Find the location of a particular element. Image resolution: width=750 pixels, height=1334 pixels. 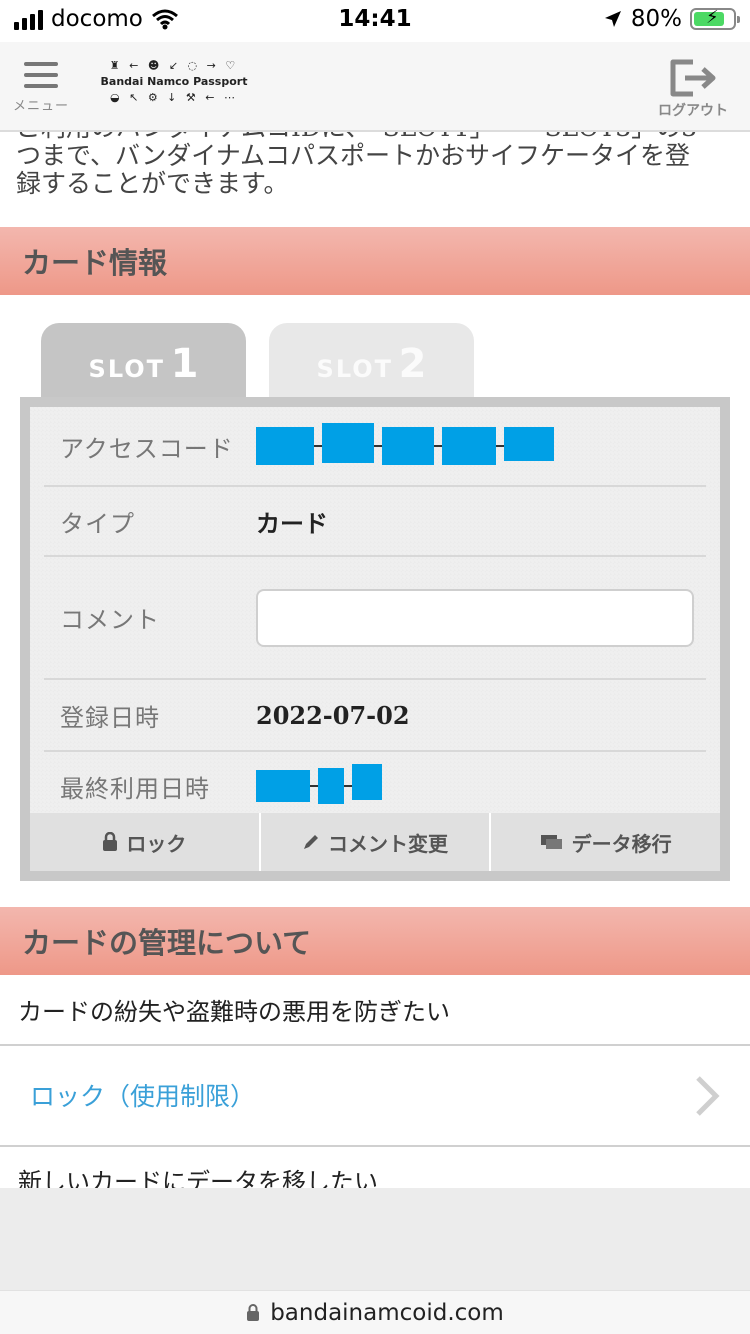

logout-icon is located at coordinates (693, 78).